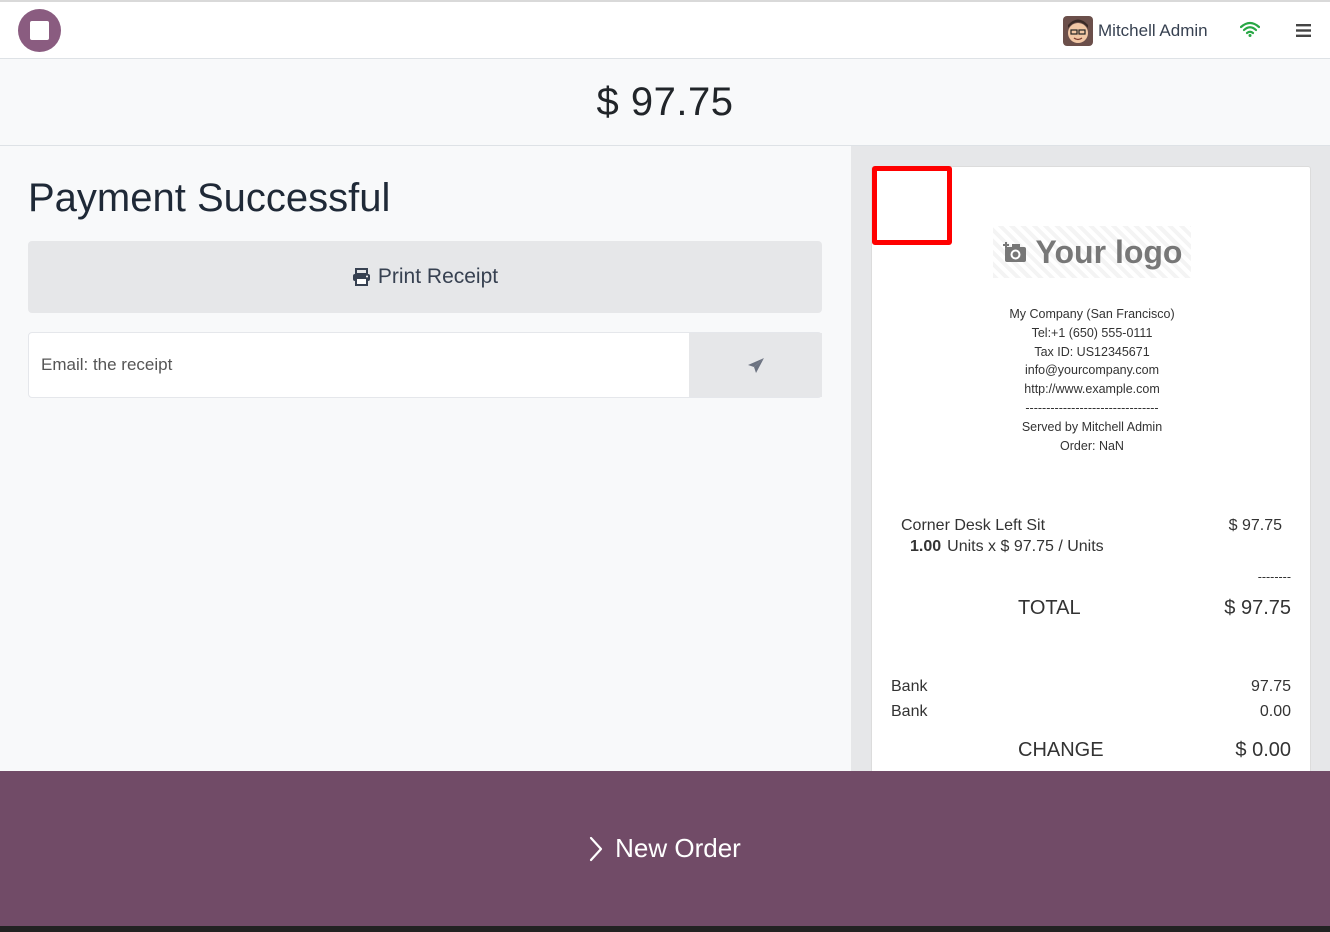 The width and height of the screenshot is (1330, 932). Describe the element at coordinates (1250, 31) in the screenshot. I see `wifi-icon` at that location.